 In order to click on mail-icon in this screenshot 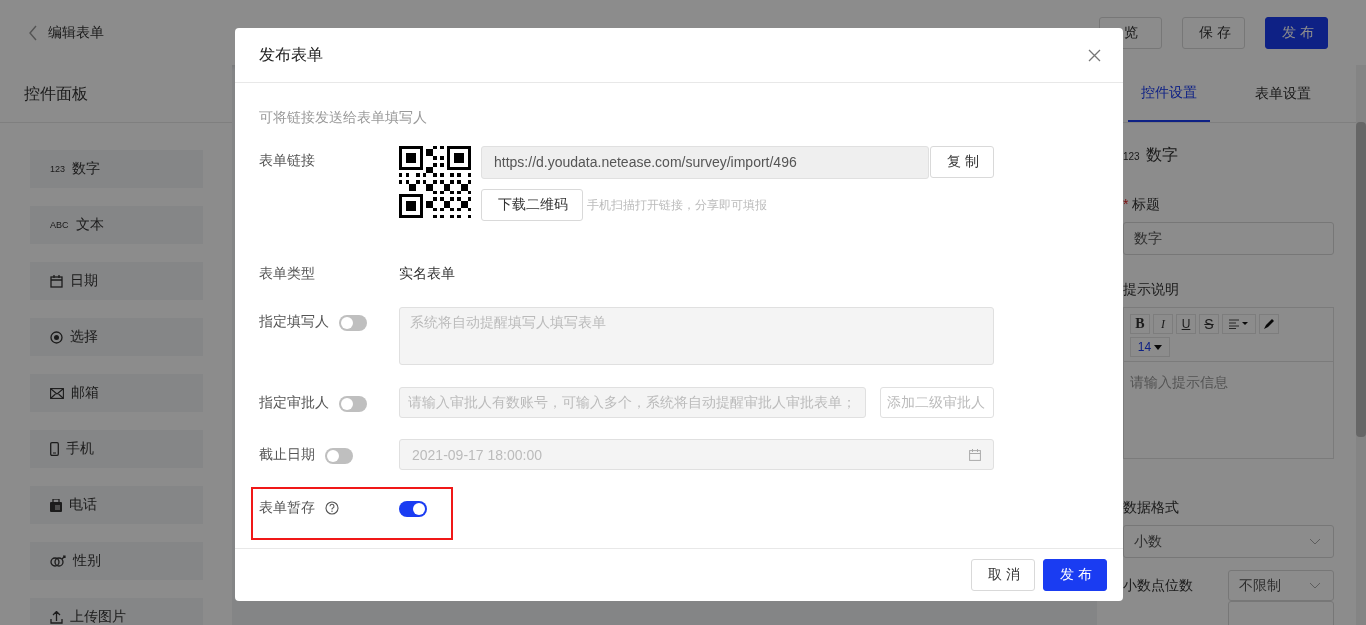, I will do `click(57, 393)`.